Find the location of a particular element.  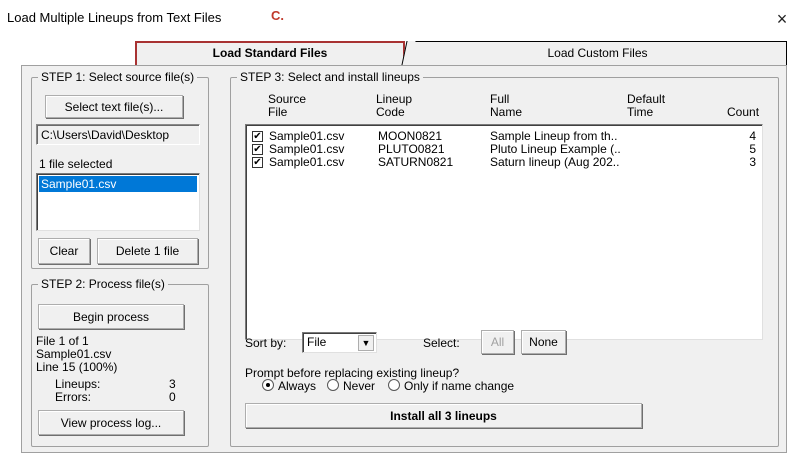

cell-full-name: Sample Lineup from th.. is located at coordinates (554, 136).